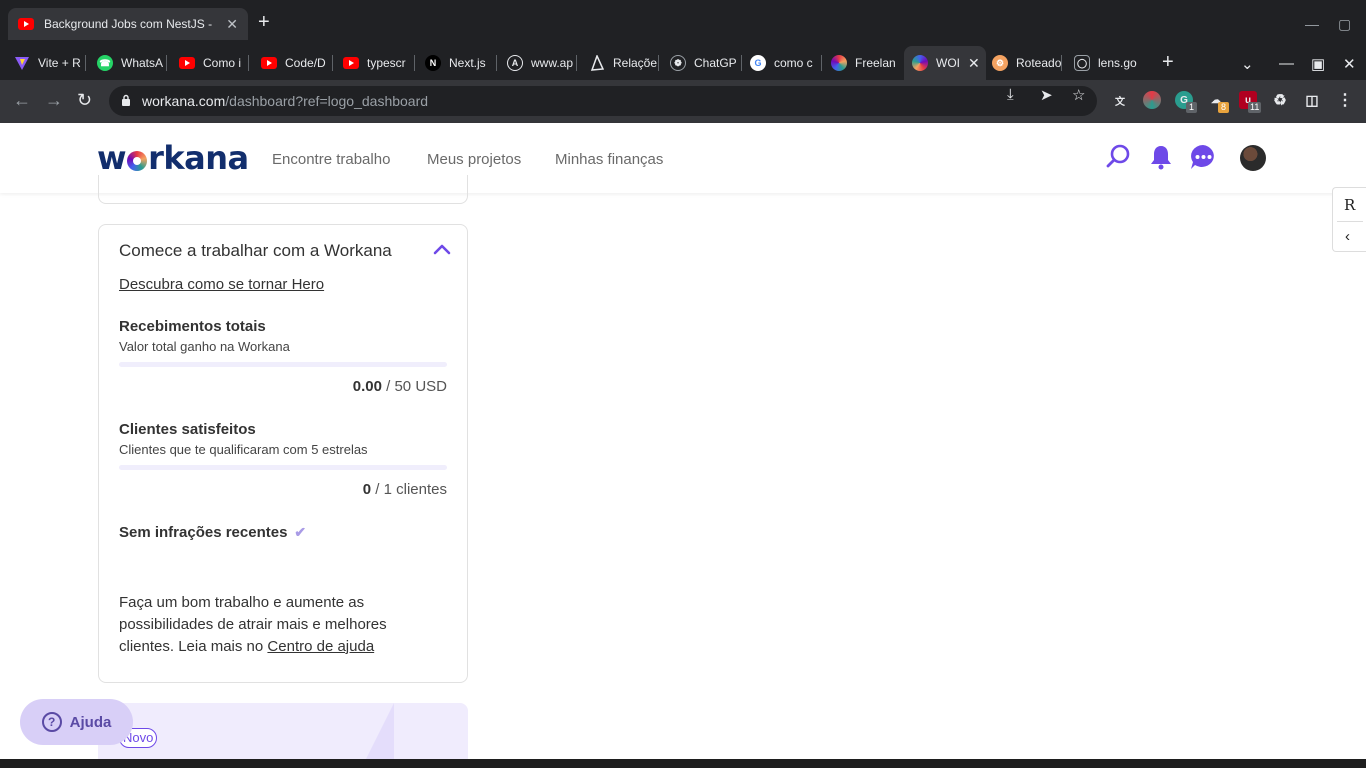 The image size is (1366, 768). Describe the element at coordinates (1255, 107) in the screenshot. I see `extension-badge: 11` at that location.